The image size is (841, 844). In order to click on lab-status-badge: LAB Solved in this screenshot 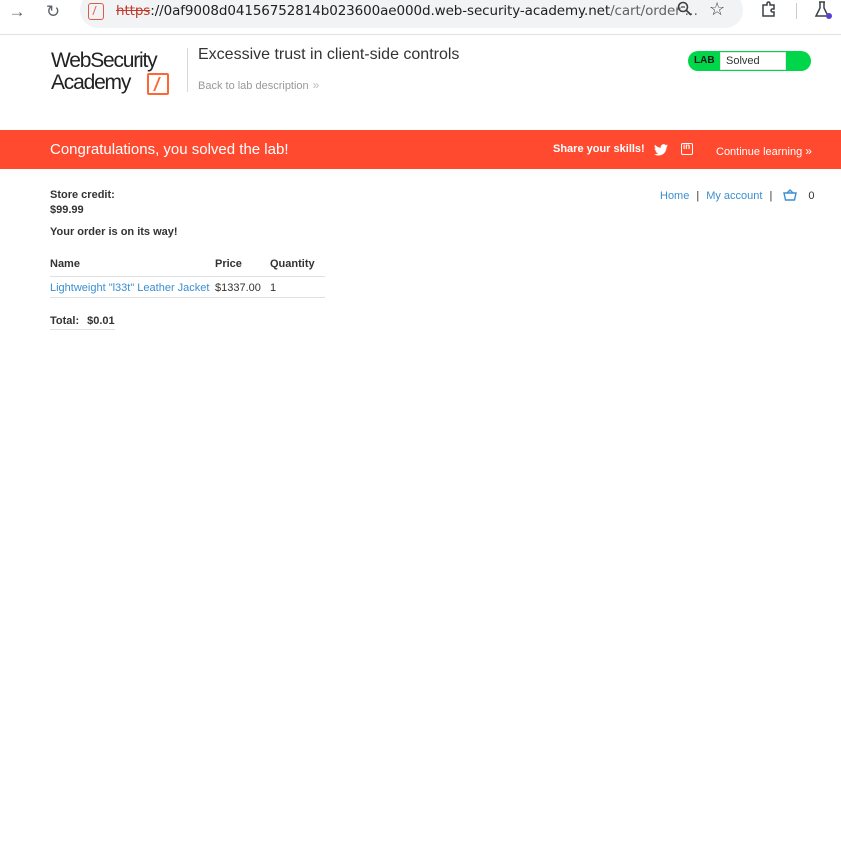, I will do `click(749, 61)`.